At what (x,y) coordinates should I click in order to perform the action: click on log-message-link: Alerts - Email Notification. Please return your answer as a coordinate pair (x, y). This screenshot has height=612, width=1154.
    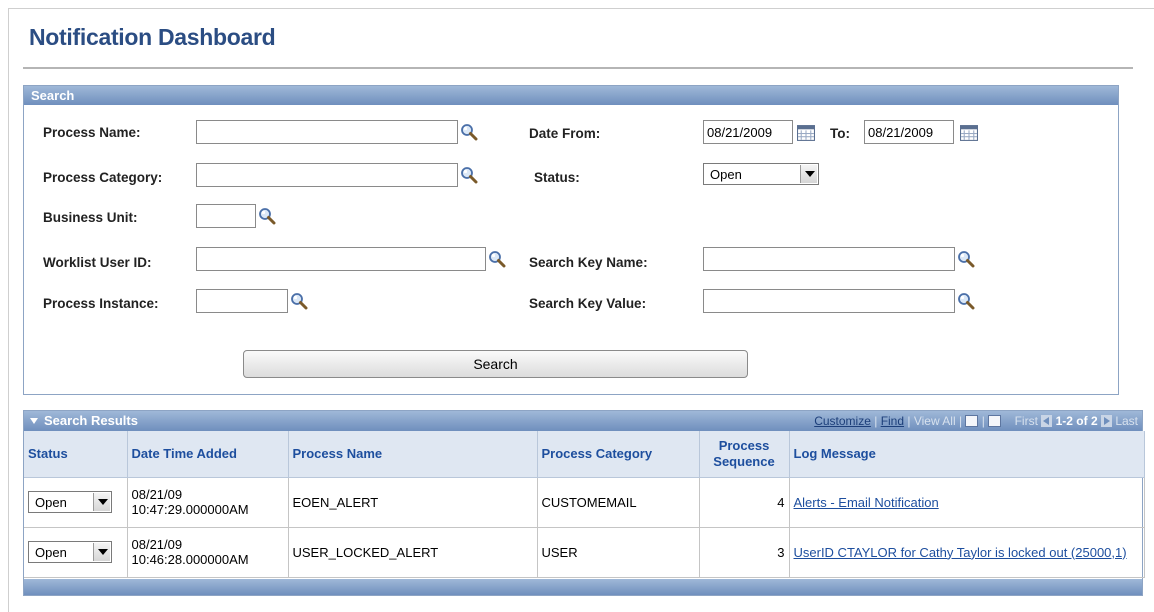
    Looking at the image, I should click on (866, 502).